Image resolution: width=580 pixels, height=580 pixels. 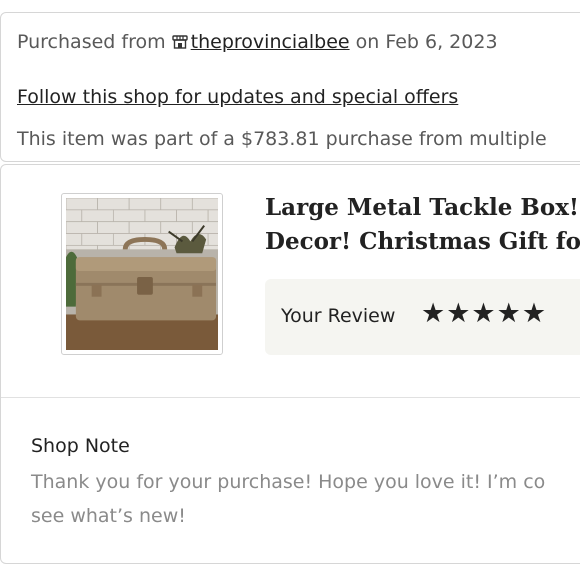 What do you see at coordinates (179, 42) in the screenshot?
I see `shop-icon` at bounding box center [179, 42].